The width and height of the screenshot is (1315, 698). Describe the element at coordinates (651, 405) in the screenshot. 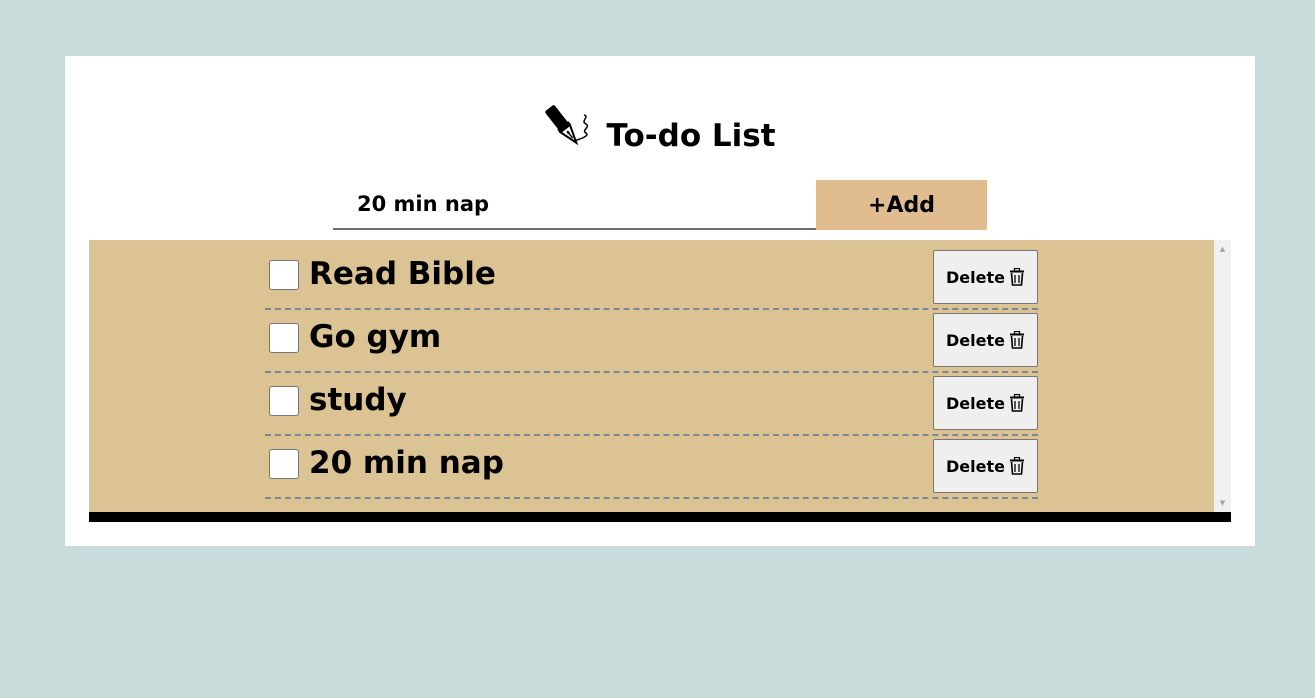

I see `list-item: study Delete` at that location.